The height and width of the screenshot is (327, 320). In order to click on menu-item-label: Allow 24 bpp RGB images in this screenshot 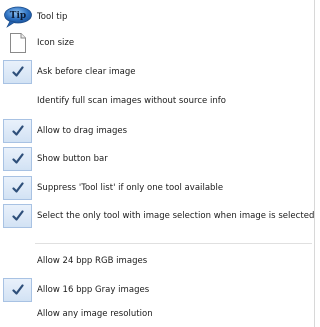, I will do `click(92, 261)`.